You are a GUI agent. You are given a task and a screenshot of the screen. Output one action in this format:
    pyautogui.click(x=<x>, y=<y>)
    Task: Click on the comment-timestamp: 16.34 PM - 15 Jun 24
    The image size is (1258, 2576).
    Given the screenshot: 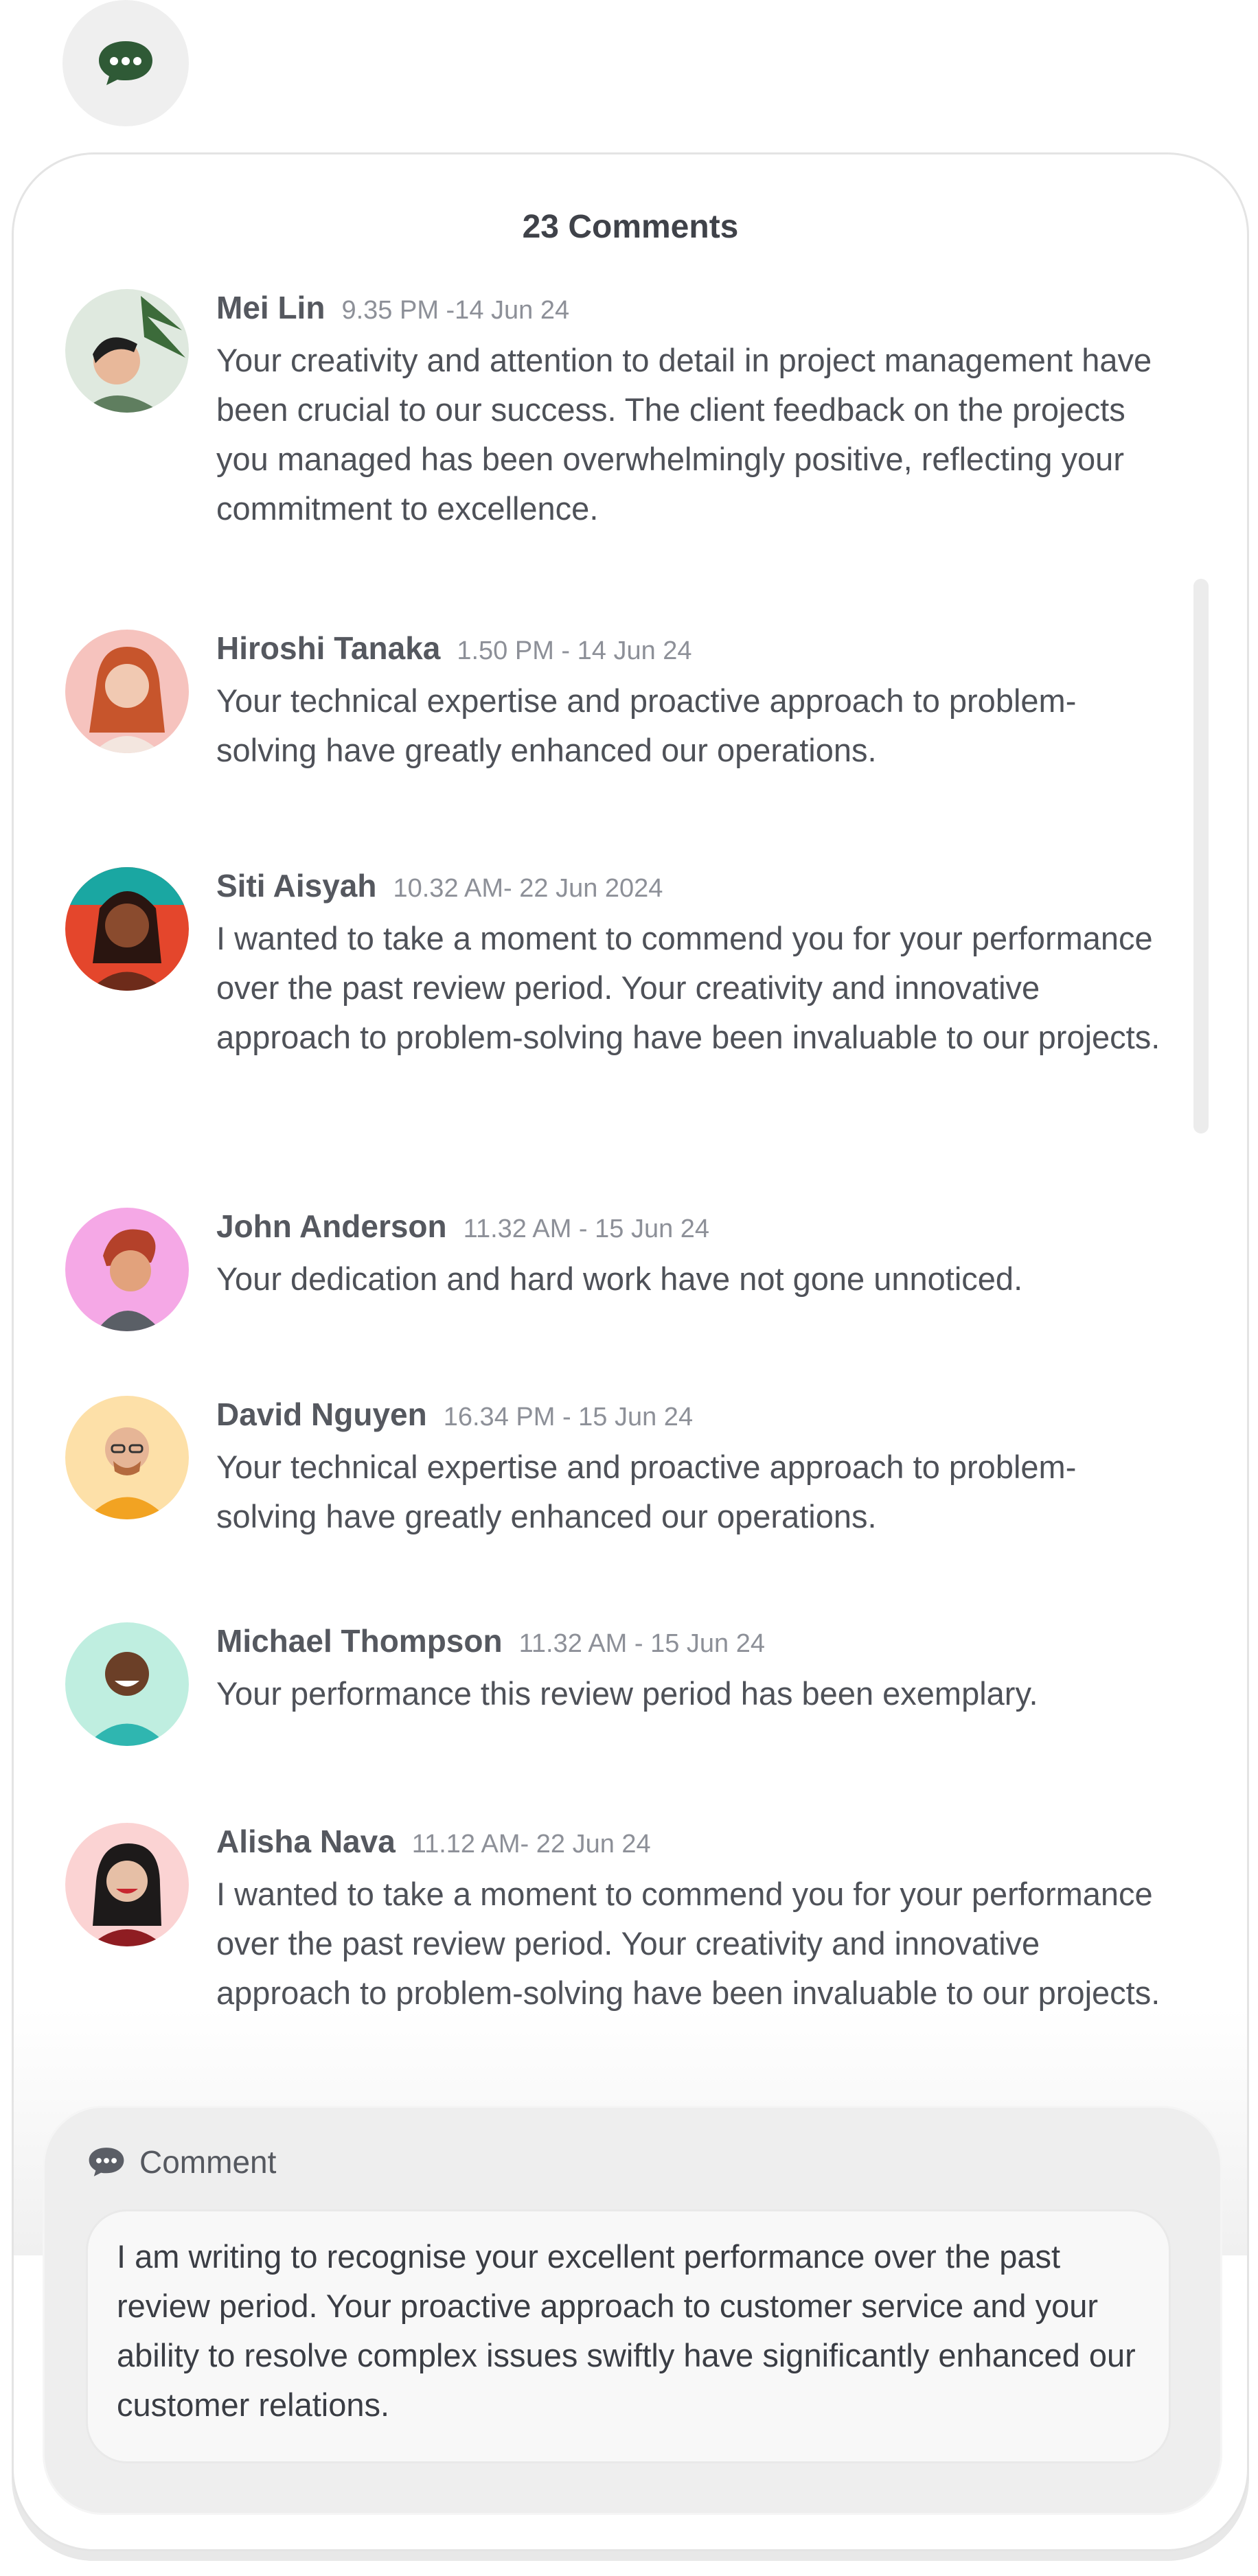 What is the action you would take?
    pyautogui.click(x=568, y=1417)
    